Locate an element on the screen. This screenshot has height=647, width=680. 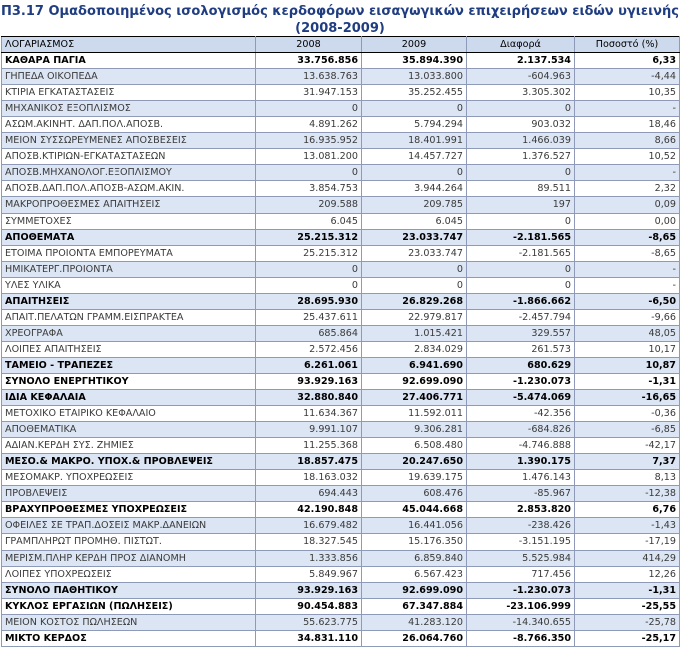
header-percentage: Ποσοστό (%) is located at coordinates (627, 44).